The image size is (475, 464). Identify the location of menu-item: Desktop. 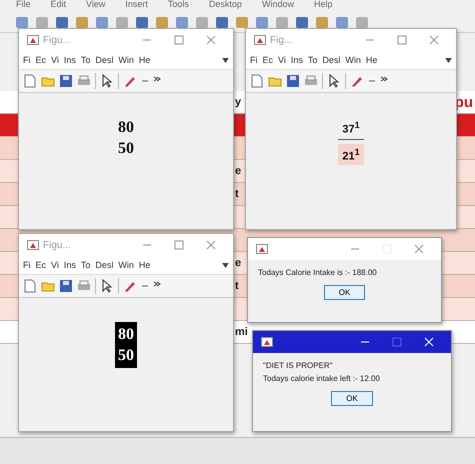
(225, 6).